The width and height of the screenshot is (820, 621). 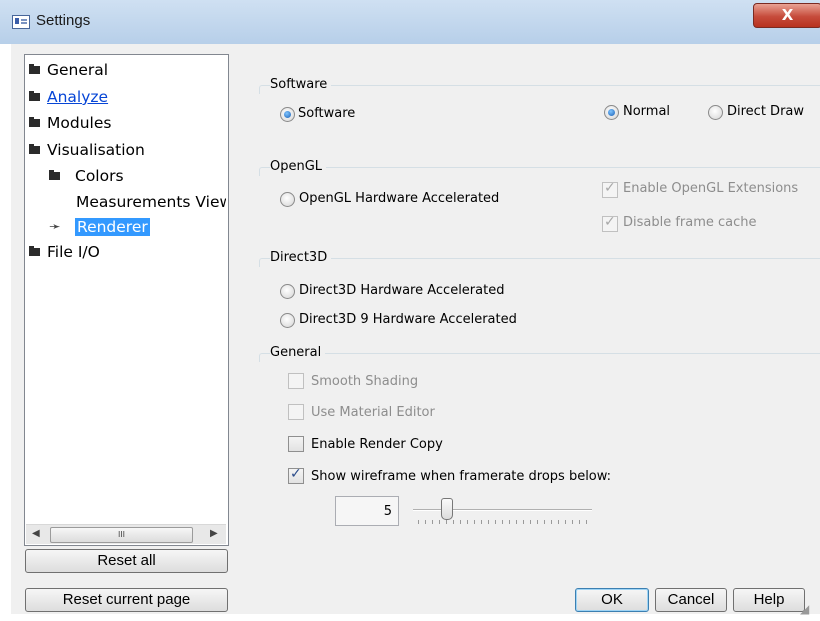 I want to click on smooth-shading-label: Smooth Shading, so click(x=365, y=381).